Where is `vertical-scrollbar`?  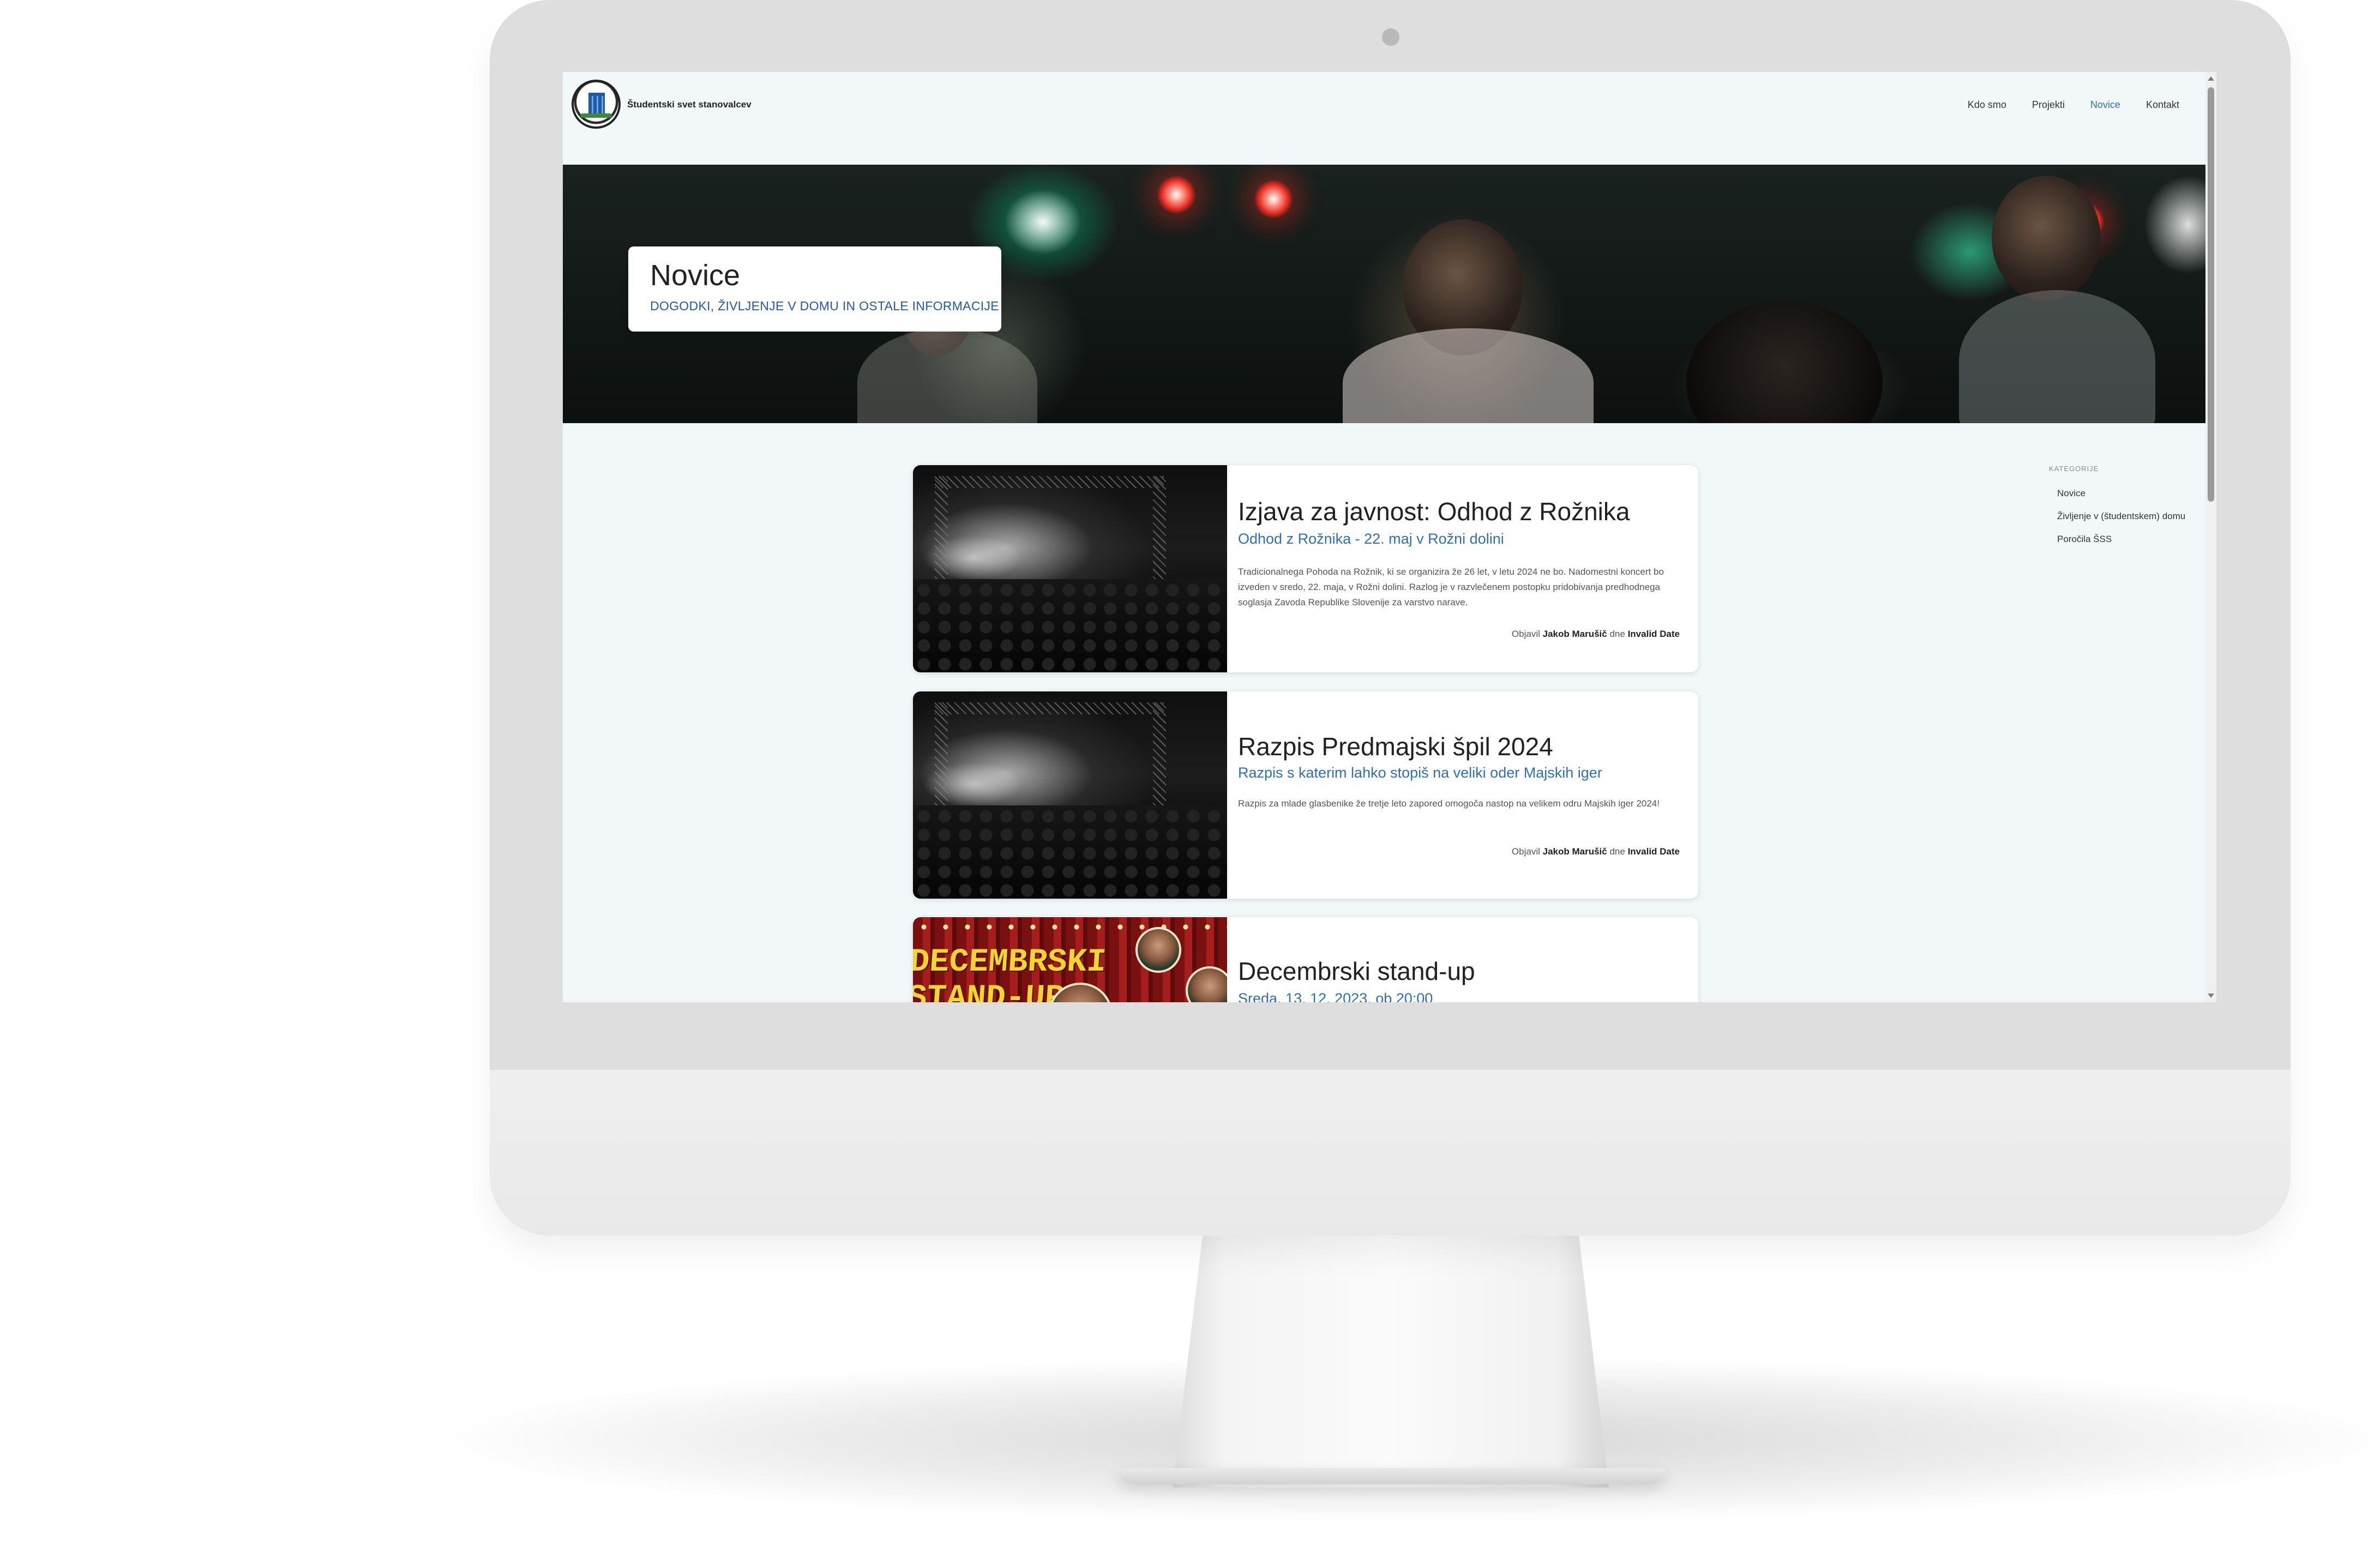 vertical-scrollbar is located at coordinates (2210, 537).